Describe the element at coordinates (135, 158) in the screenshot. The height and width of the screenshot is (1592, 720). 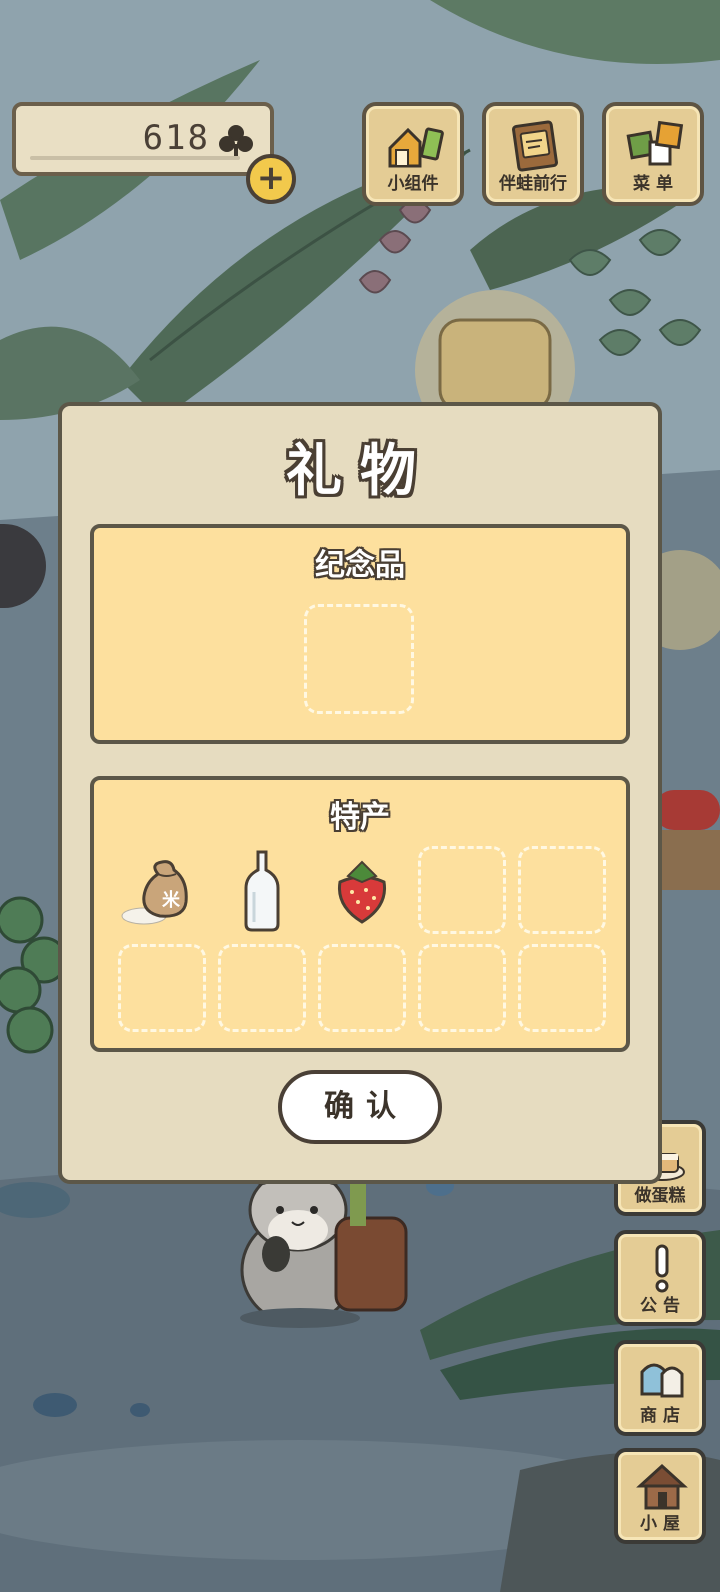
I see `clover-bar-line` at that location.